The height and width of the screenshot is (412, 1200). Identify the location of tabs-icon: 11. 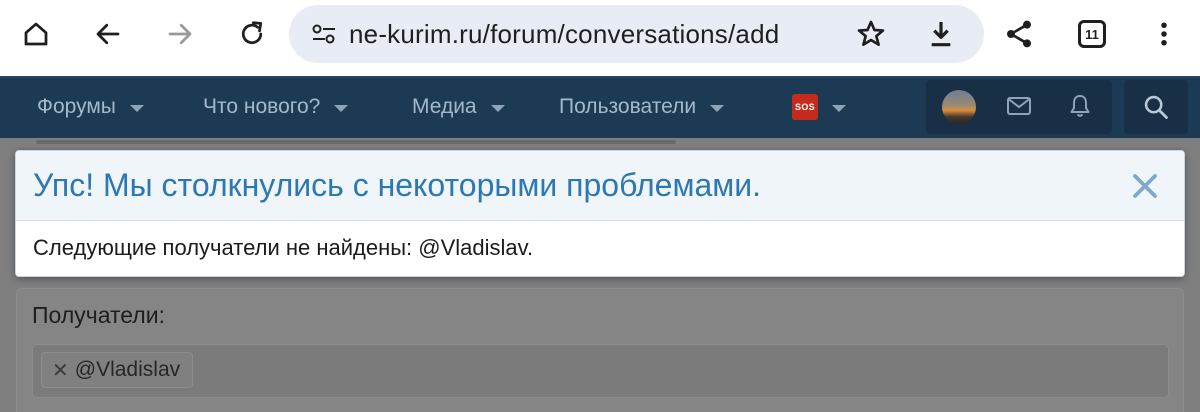
(1092, 34).